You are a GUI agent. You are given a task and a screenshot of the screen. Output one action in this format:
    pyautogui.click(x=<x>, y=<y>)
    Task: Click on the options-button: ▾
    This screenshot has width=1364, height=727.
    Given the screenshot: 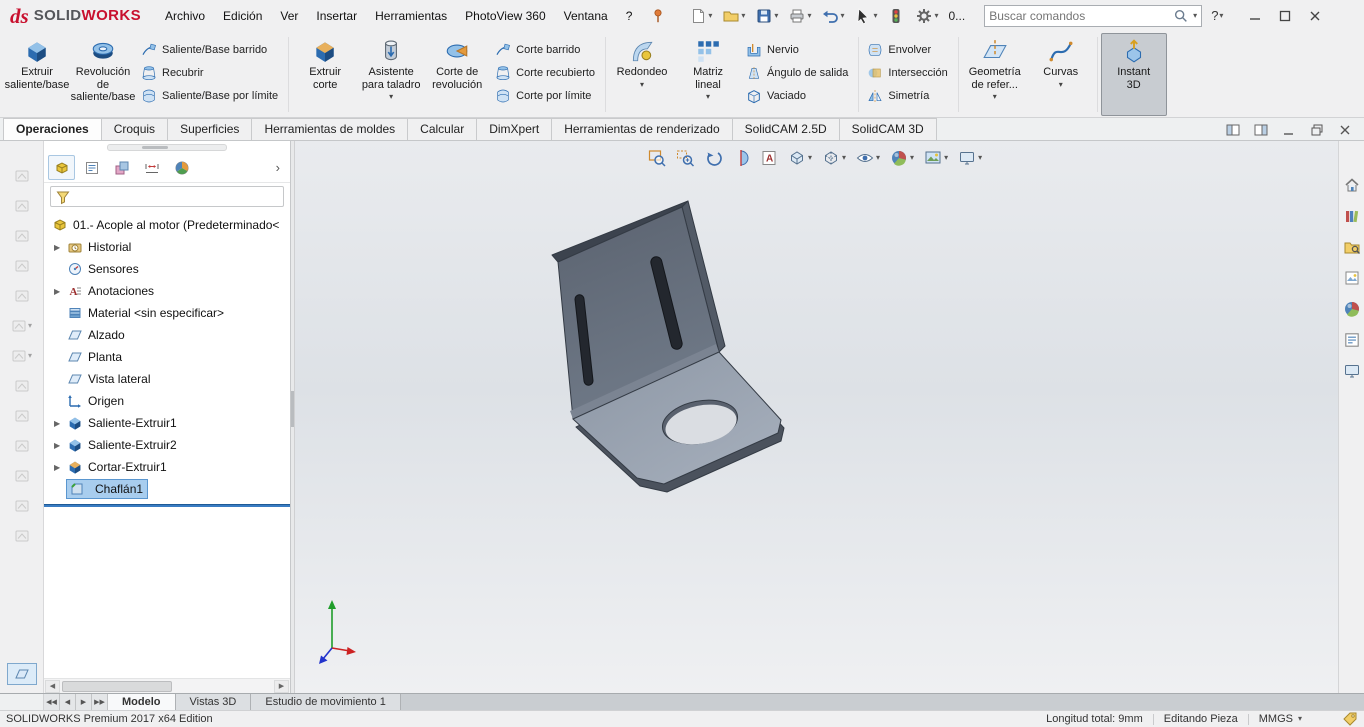 What is the action you would take?
    pyautogui.click(x=926, y=16)
    